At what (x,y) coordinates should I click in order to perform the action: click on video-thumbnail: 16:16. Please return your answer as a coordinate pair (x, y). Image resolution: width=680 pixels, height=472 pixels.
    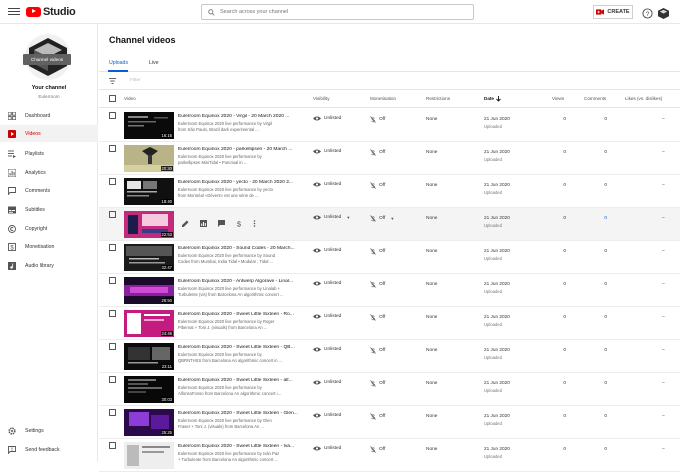
    Looking at the image, I should click on (149, 125).